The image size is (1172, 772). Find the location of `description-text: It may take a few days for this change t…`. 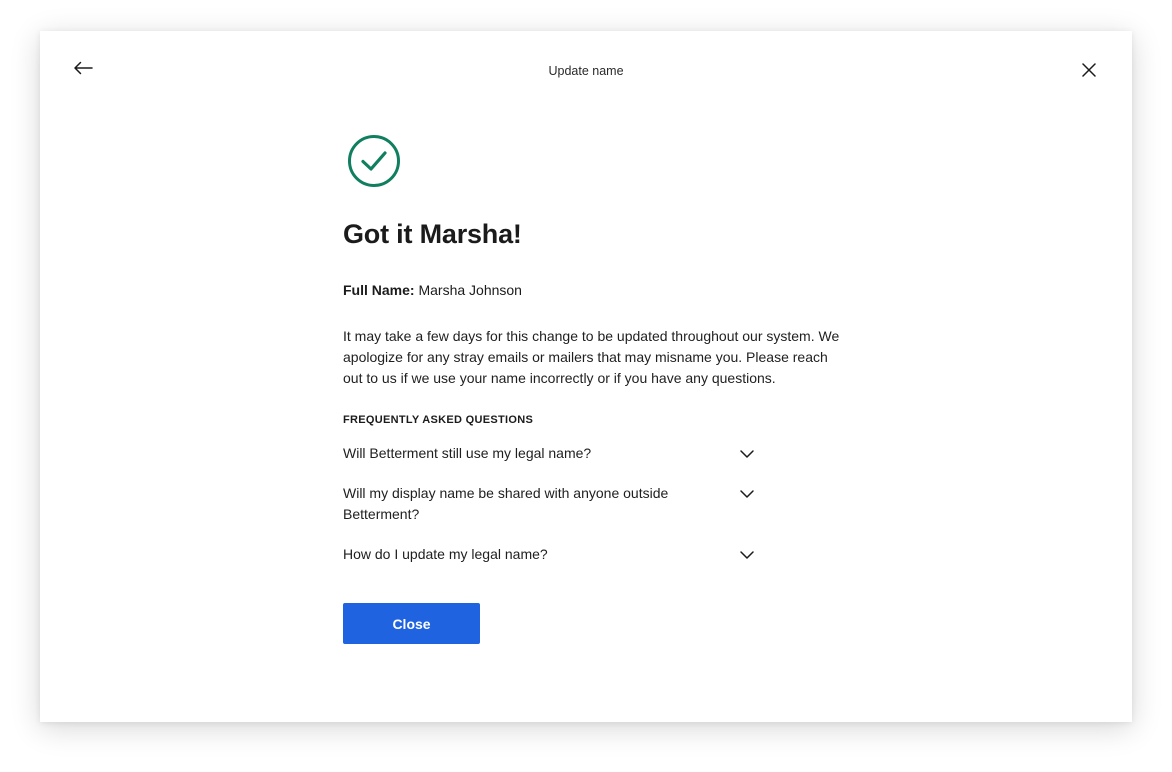

description-text: It may take a few days for this change t… is located at coordinates (591, 357).